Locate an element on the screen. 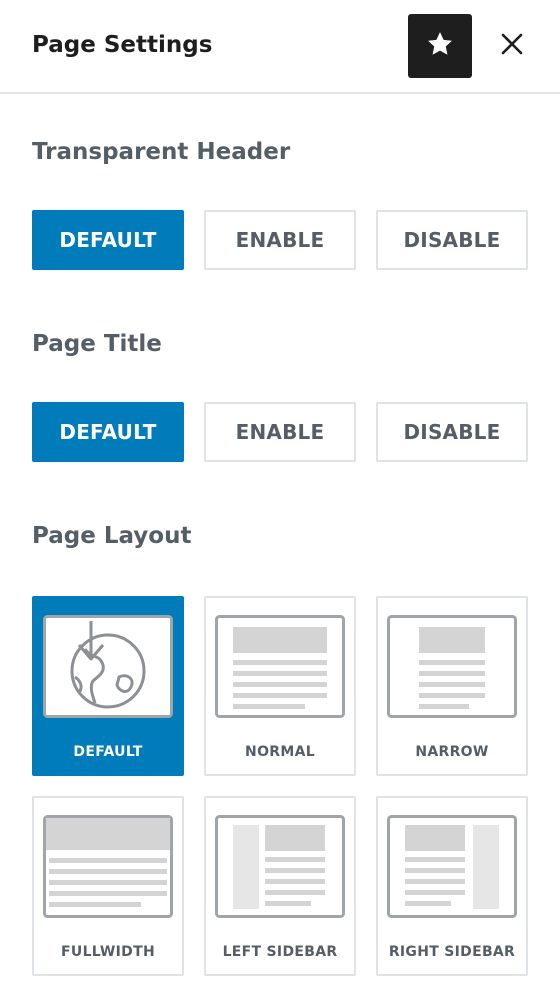 The height and width of the screenshot is (1000, 560). layout-option-narrow: NARROW is located at coordinates (452, 686).